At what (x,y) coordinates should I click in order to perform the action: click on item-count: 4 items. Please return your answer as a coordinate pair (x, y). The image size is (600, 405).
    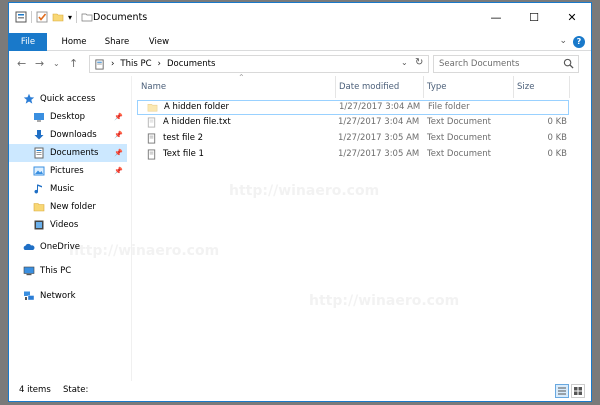
    Looking at the image, I should click on (35, 390).